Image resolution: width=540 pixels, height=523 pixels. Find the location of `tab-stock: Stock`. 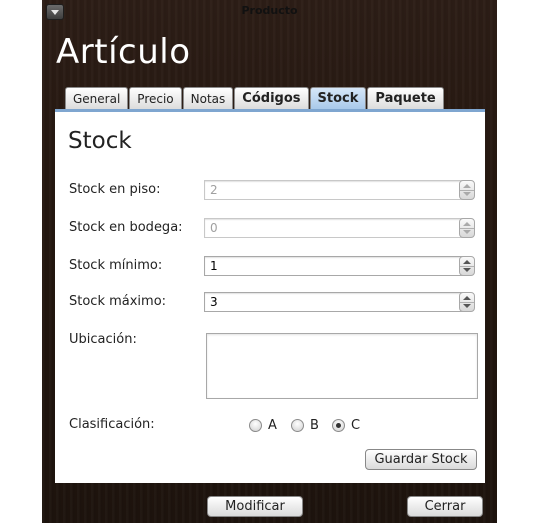

tab-stock: Stock is located at coordinates (338, 98).